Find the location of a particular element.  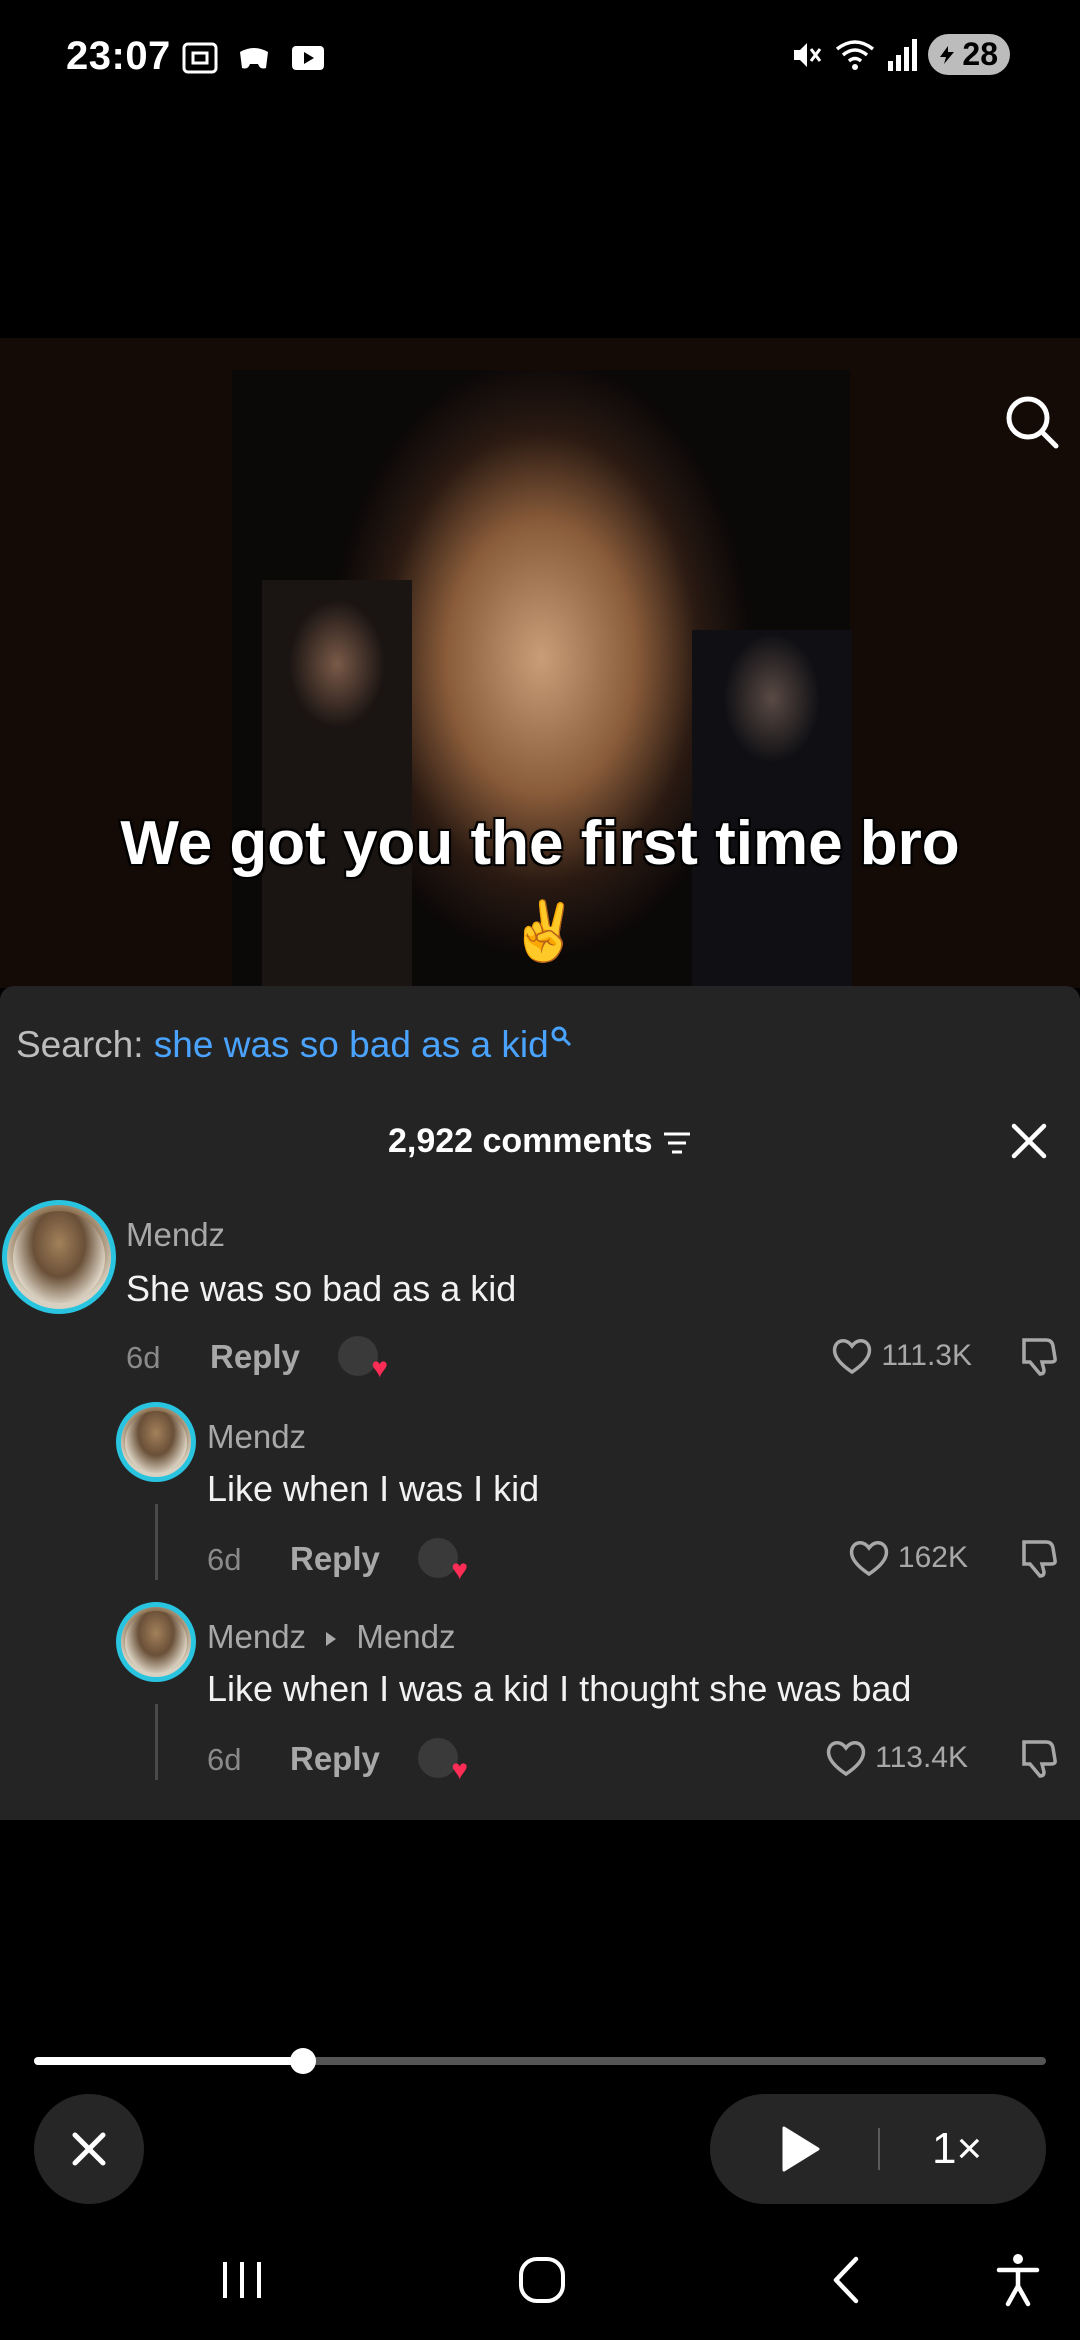

divider is located at coordinates (879, 2149).